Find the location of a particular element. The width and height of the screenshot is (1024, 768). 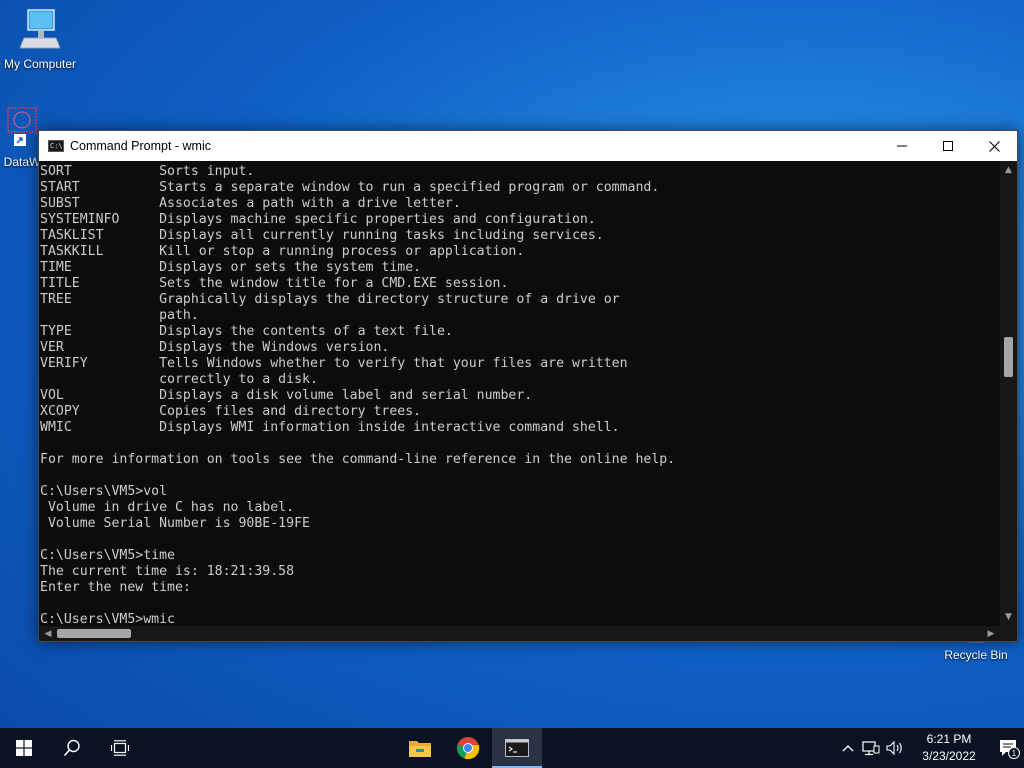

vertical-scroll-thumb is located at coordinates (1008, 357).